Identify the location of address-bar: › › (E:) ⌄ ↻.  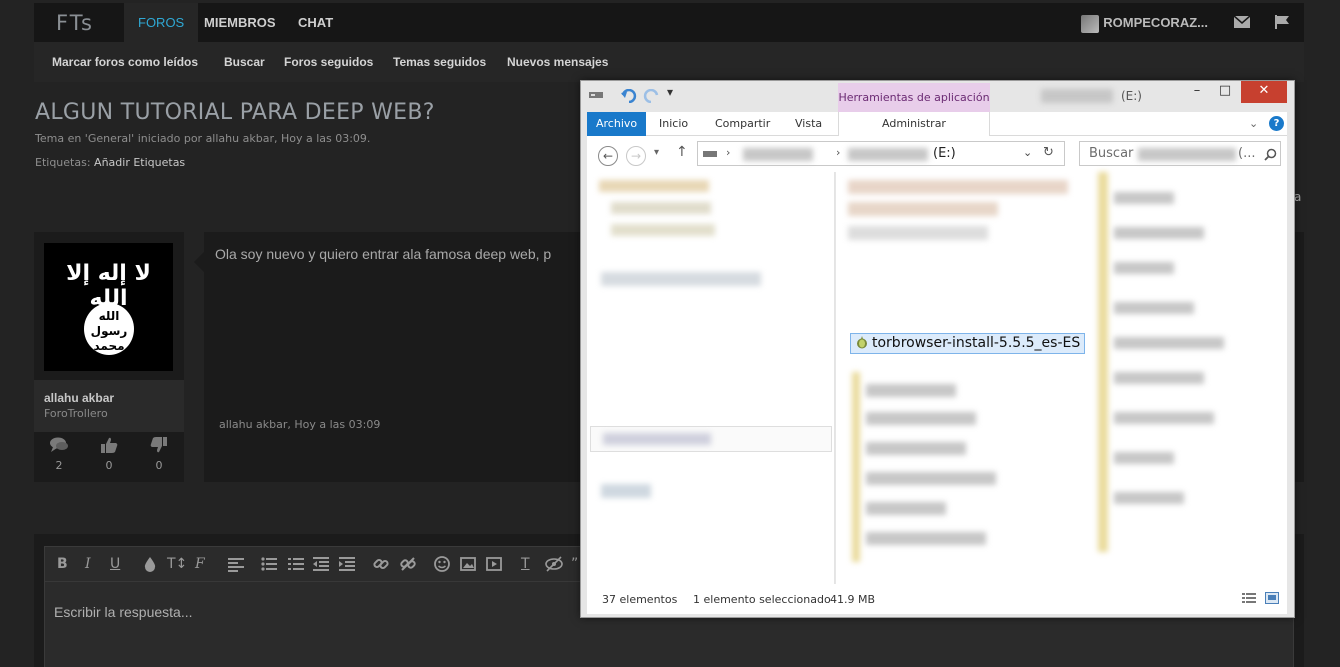
(881, 153).